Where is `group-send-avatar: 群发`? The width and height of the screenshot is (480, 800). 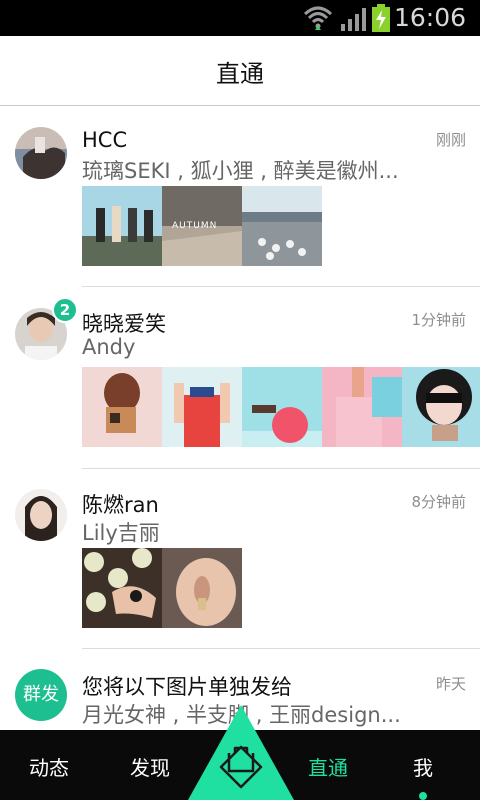 group-send-avatar: 群发 is located at coordinates (41, 695).